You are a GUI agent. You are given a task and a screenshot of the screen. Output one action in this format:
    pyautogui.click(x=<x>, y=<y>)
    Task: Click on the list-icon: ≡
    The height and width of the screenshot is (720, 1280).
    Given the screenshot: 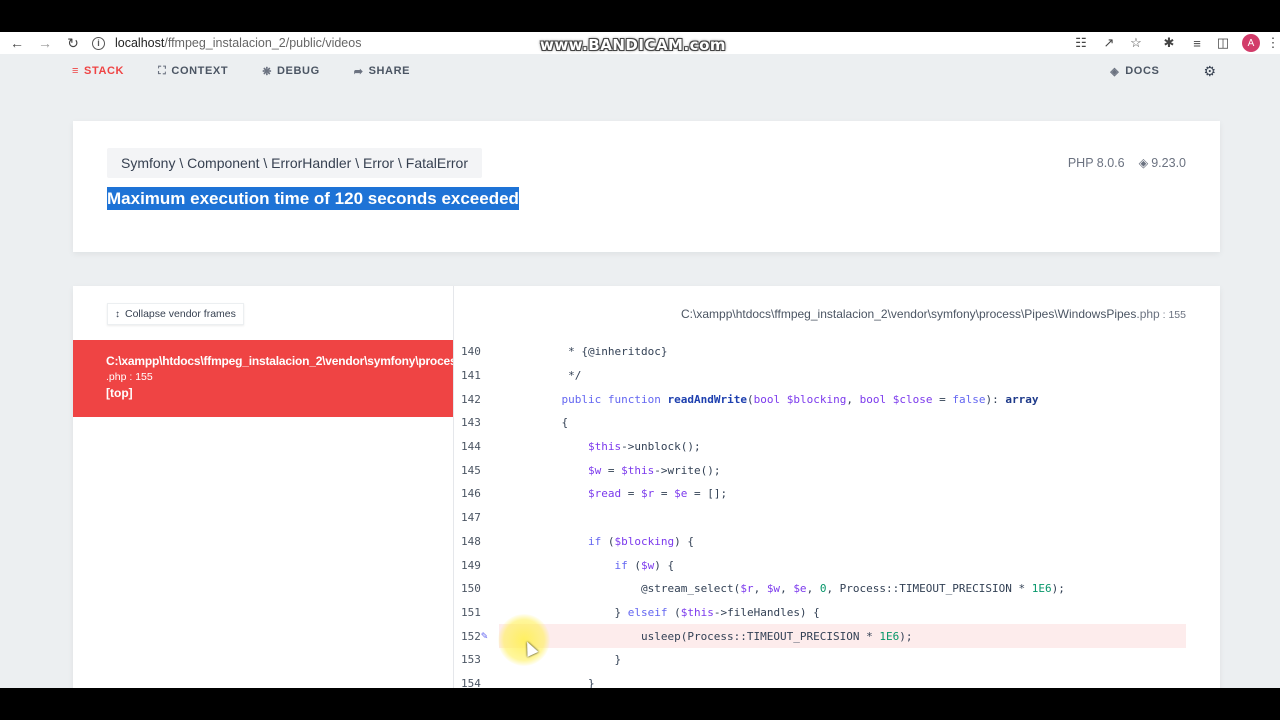 What is the action you would take?
    pyautogui.click(x=76, y=71)
    